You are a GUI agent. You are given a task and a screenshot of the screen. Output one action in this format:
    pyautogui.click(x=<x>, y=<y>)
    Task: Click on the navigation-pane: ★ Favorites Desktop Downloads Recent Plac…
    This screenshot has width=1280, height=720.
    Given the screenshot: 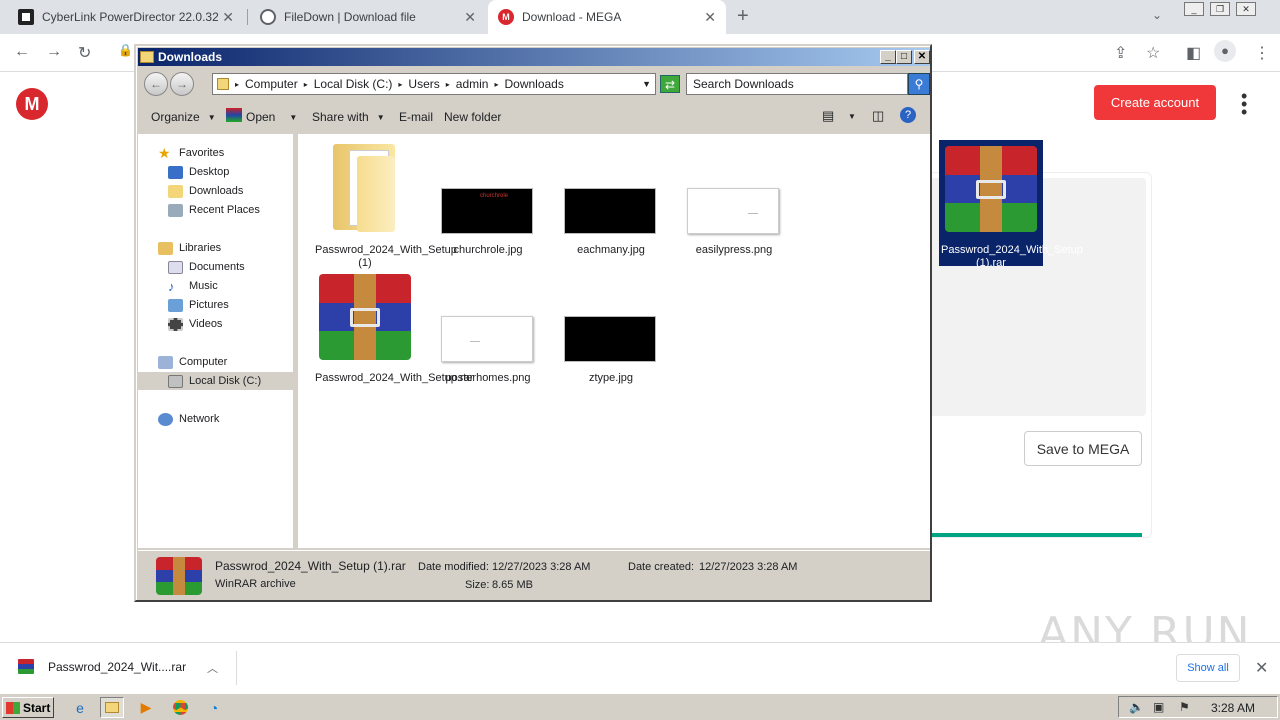 What is the action you would take?
    pyautogui.click(x=217, y=341)
    